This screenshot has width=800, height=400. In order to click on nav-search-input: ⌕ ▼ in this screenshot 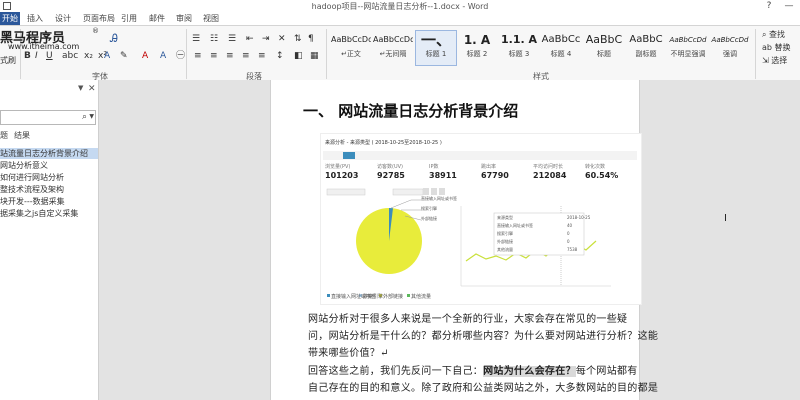, I will do `click(48, 117)`.